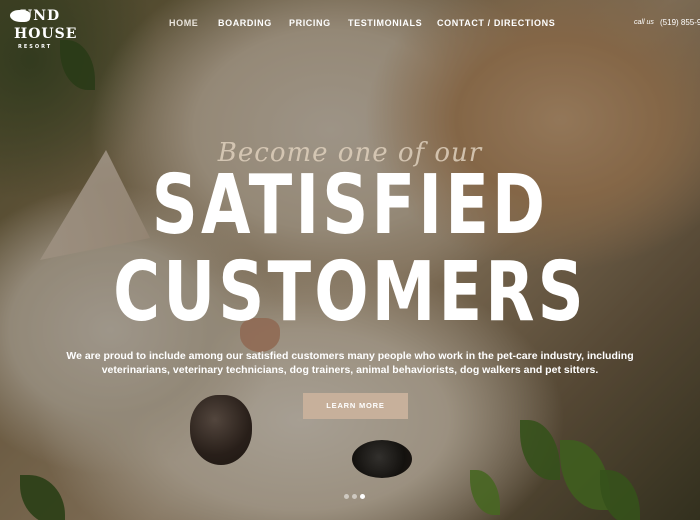 This screenshot has width=700, height=520. I want to click on site-logo: UND HOUSE RESORT, so click(42, 28).